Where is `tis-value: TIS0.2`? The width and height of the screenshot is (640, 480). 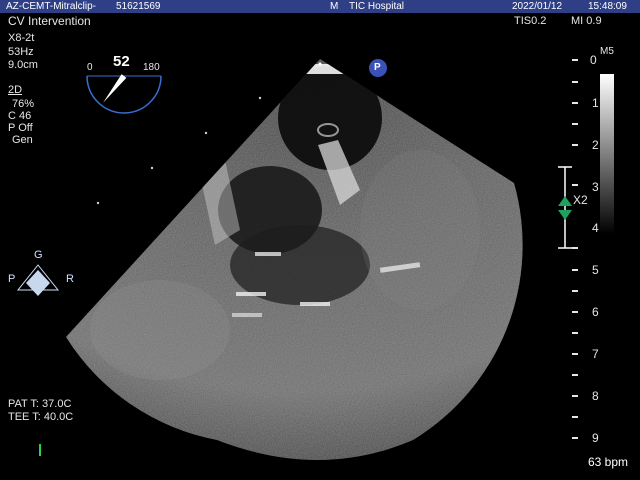 tis-value: TIS0.2 is located at coordinates (530, 21).